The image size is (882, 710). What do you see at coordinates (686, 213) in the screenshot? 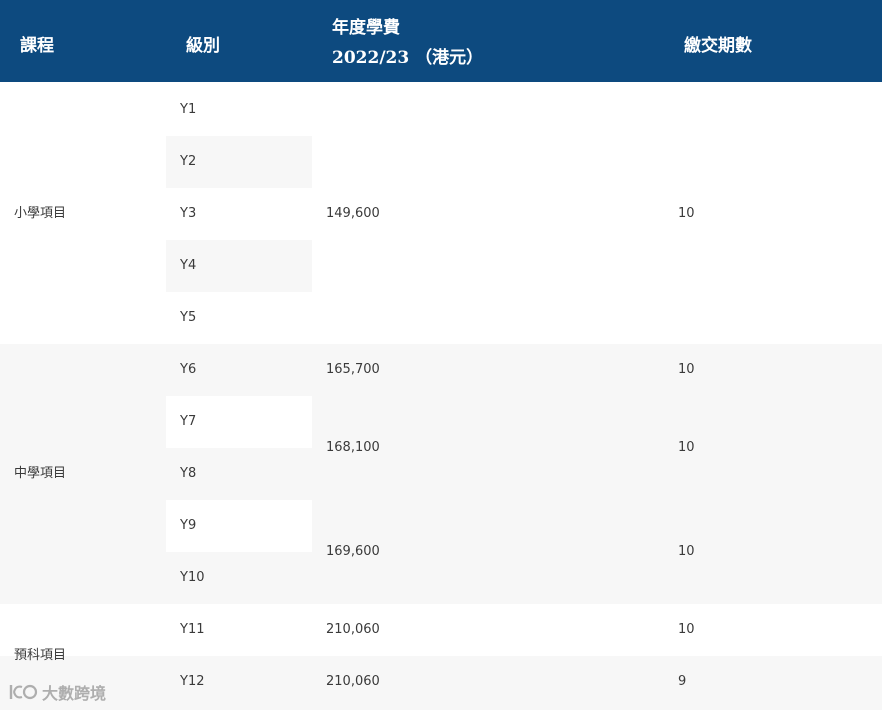
I see `installments-primary: 10` at bounding box center [686, 213].